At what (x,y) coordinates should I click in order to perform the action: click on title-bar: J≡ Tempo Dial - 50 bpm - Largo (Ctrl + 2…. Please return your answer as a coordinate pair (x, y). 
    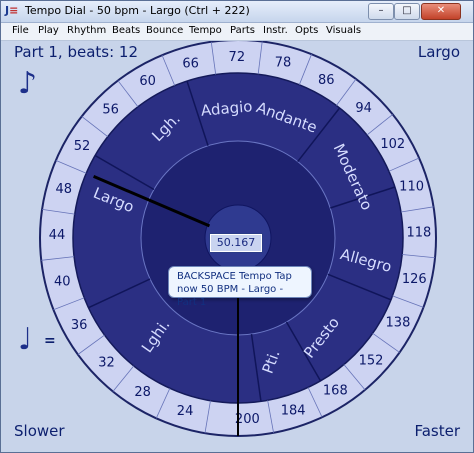
    Looking at the image, I should click on (237, 12).